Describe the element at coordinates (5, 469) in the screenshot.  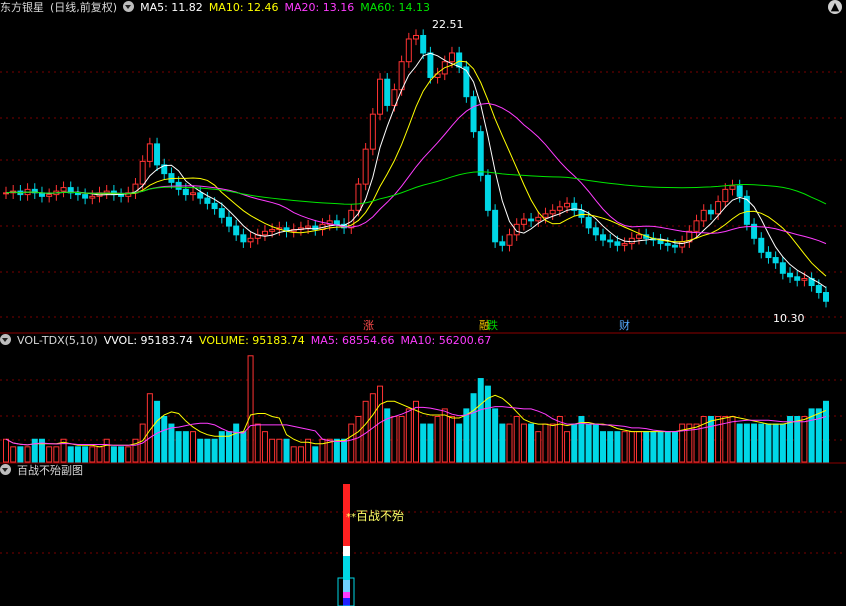
I see `ind-dropdown-icon` at that location.